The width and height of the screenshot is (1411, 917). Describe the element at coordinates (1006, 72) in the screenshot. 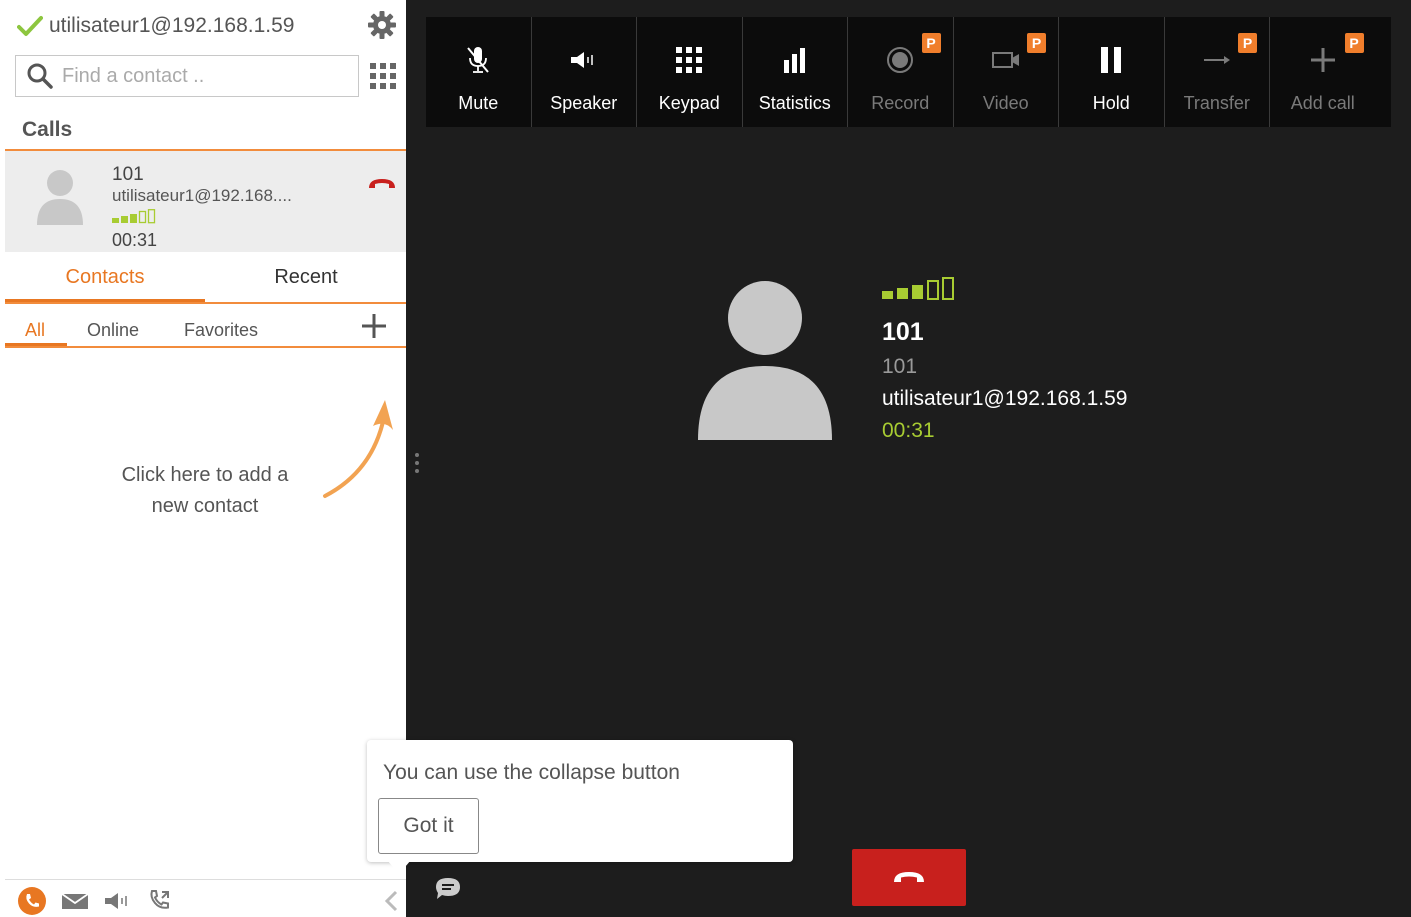

I see `video-button: P Video` at that location.